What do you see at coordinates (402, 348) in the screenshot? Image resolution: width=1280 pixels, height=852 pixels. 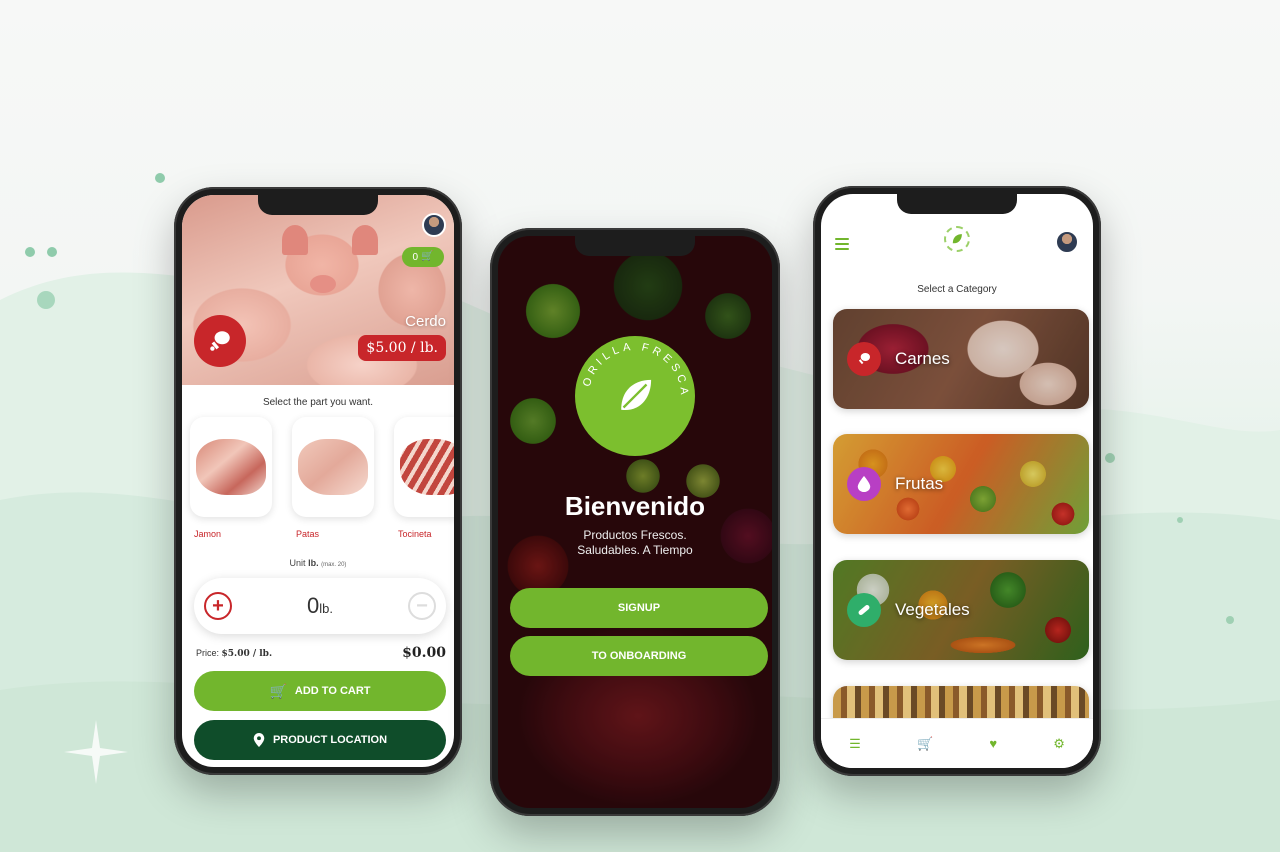 I see `price-tag: $5.00 / lb.` at bounding box center [402, 348].